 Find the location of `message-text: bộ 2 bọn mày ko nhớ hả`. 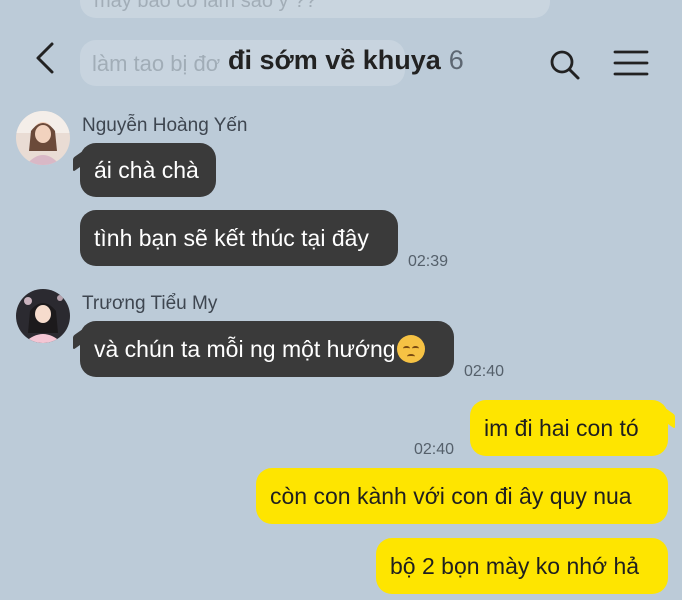

message-text: bộ 2 bọn mày ko nhớ hả is located at coordinates (515, 565).